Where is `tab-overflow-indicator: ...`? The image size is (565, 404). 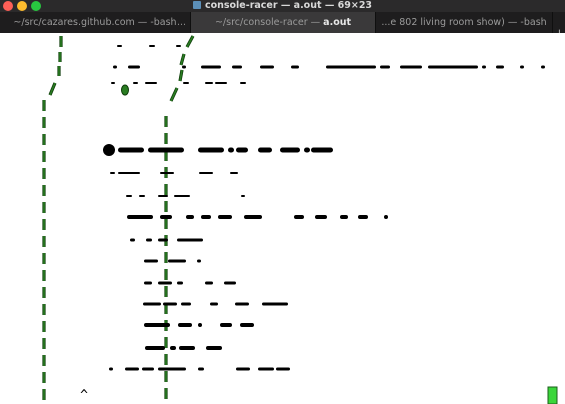 tab-overflow-indicator: ... is located at coordinates (181, 22).